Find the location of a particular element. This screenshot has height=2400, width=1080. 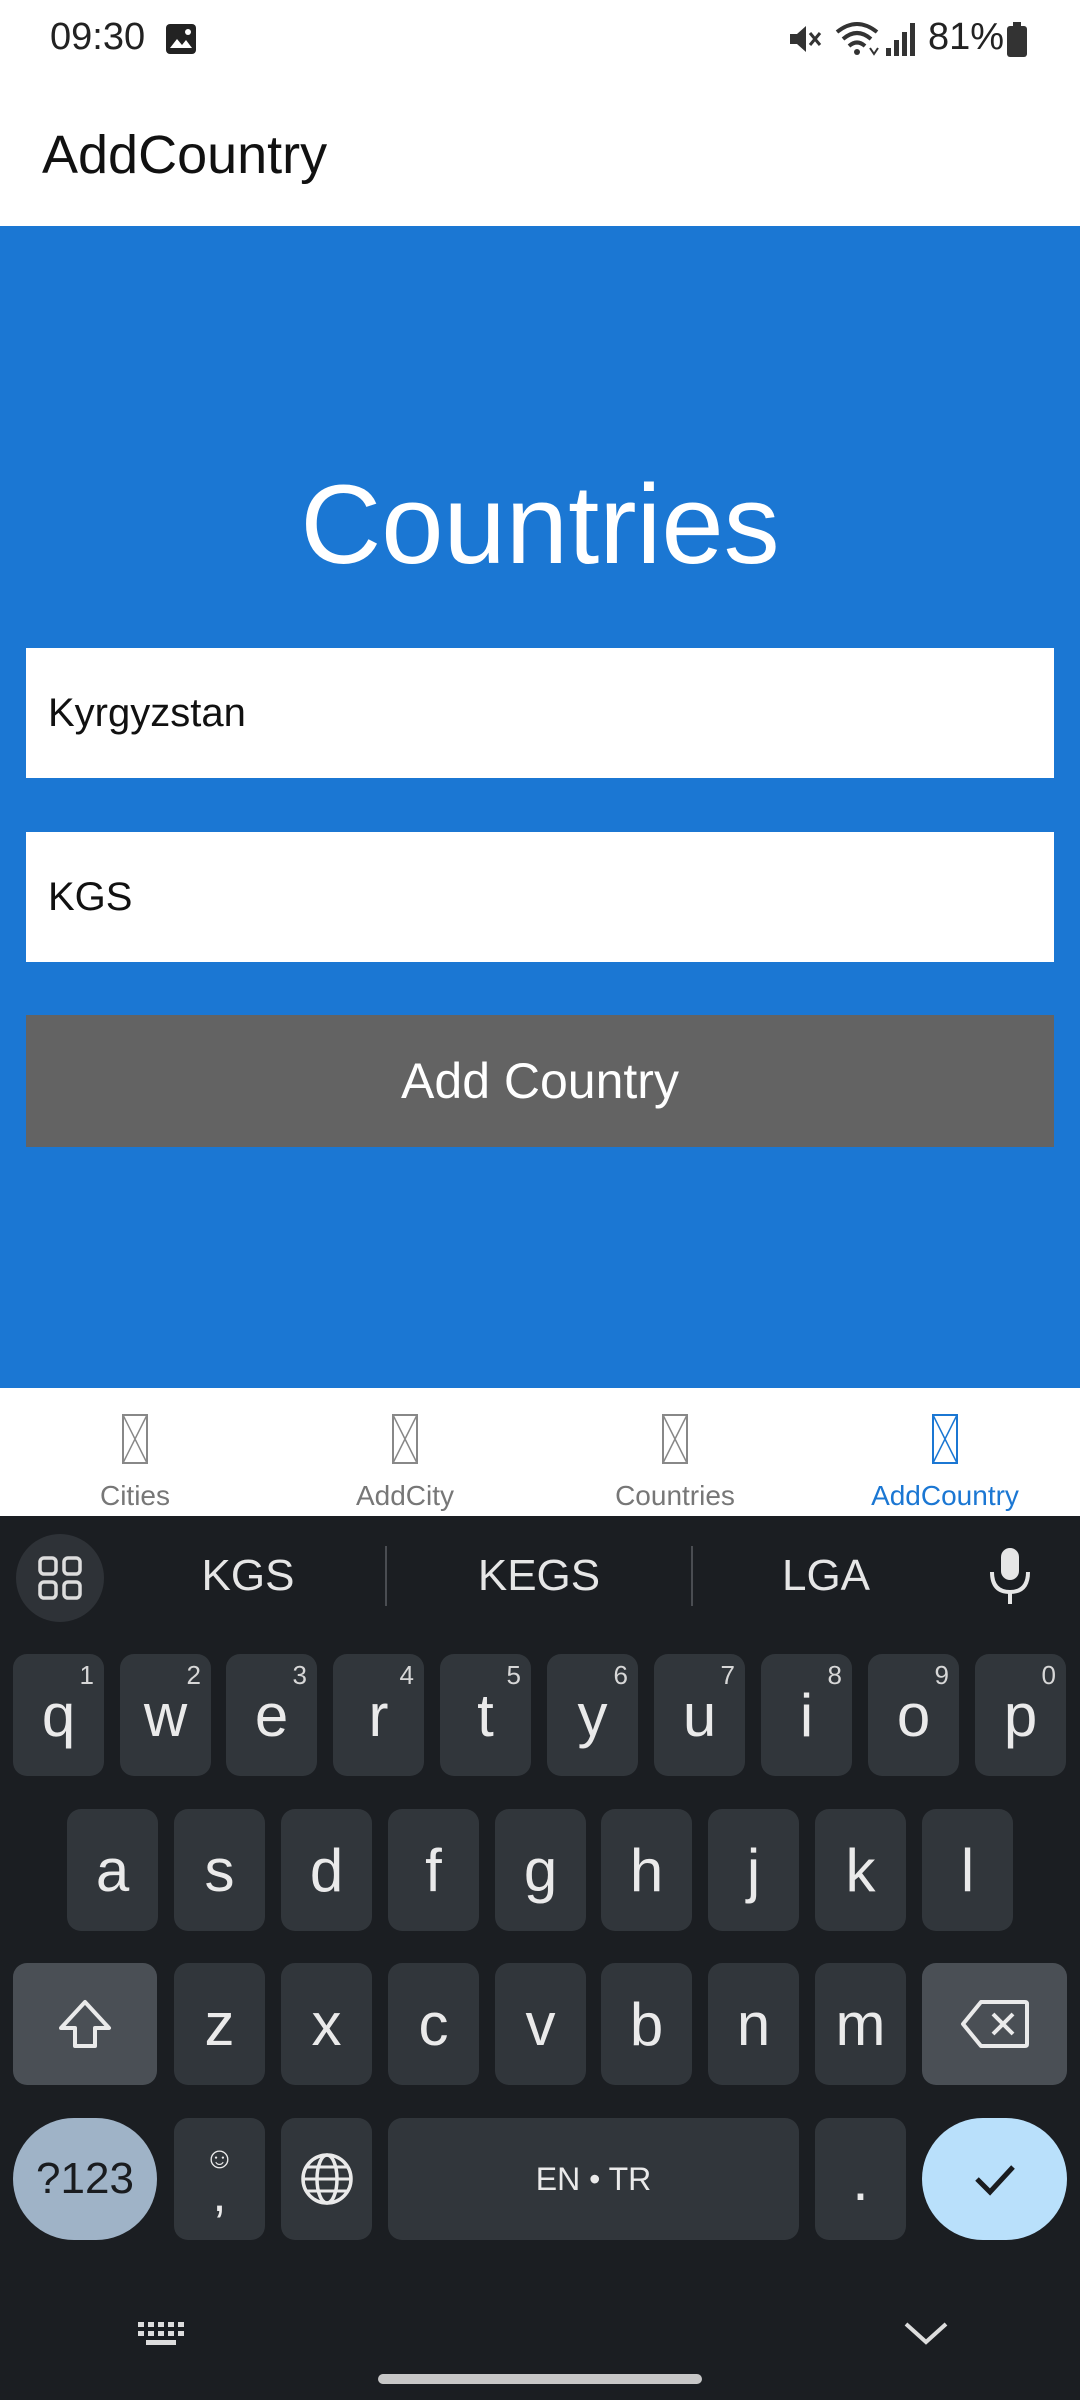

key-d: d is located at coordinates (326, 1870).